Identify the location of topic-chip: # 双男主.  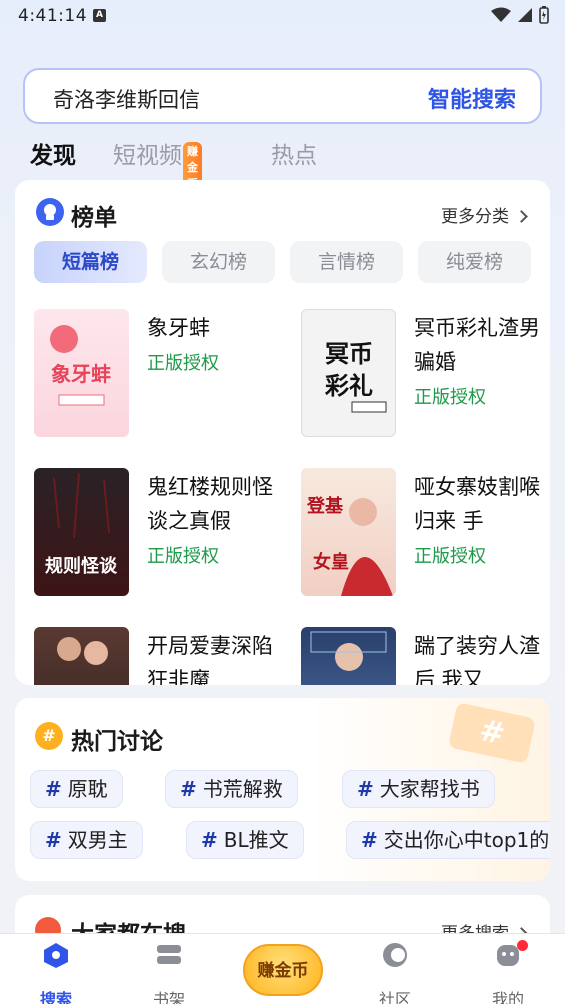
(86, 840).